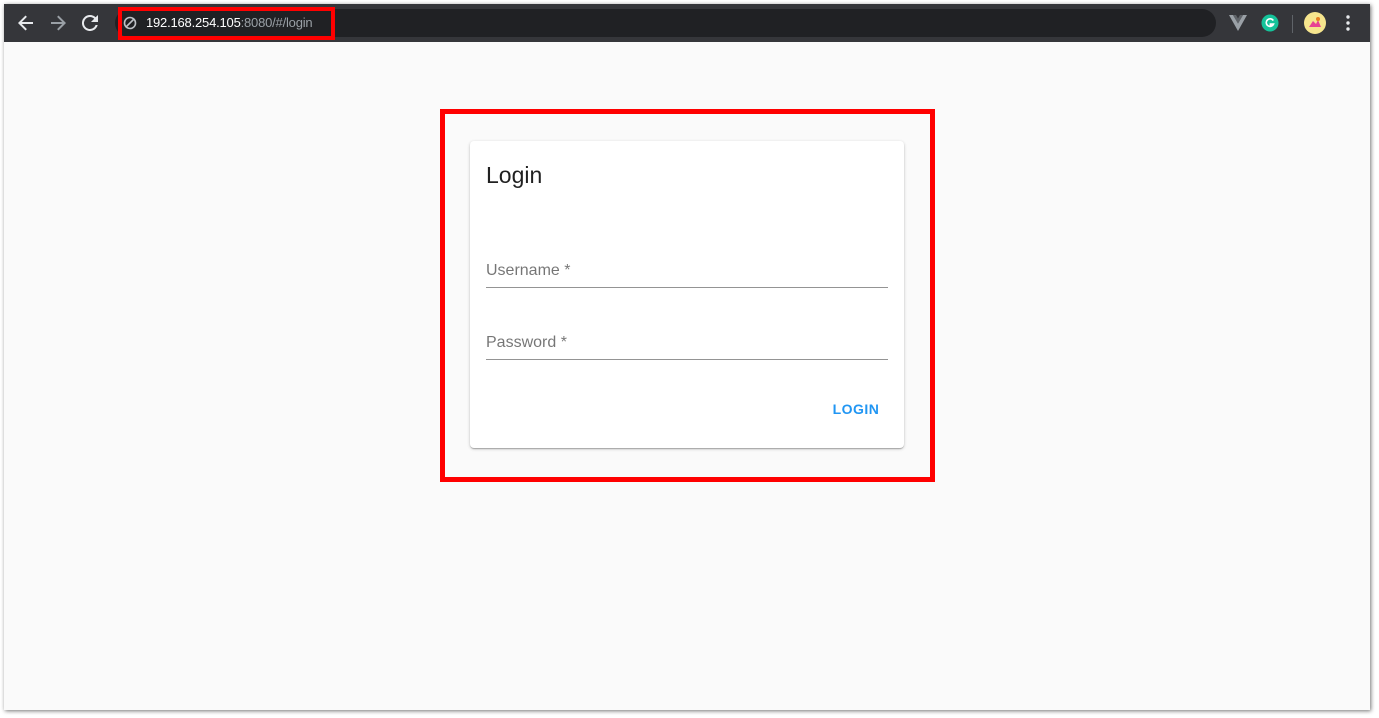  Describe the element at coordinates (665, 23) in the screenshot. I see `address-bar: 192.168.254.105:8080/#/login` at that location.